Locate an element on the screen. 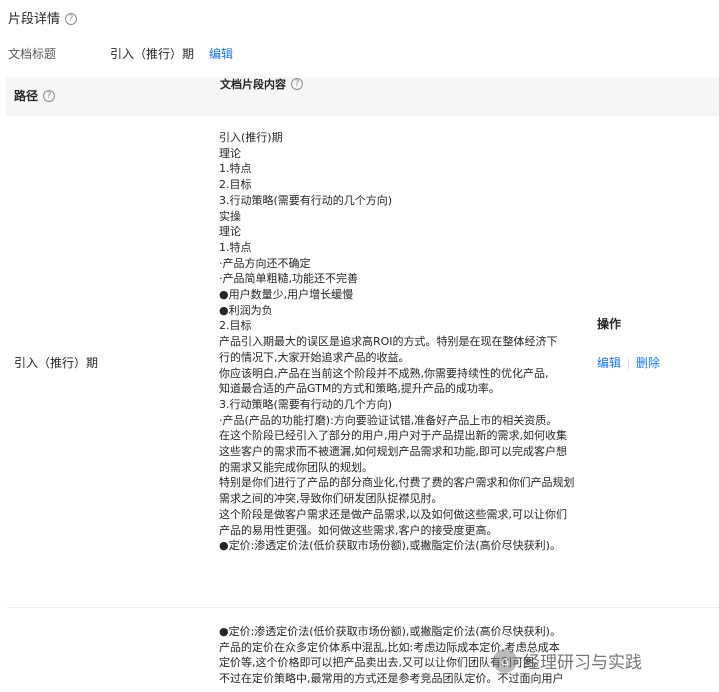 This screenshot has width=719, height=692. action-divider is located at coordinates (629, 363).